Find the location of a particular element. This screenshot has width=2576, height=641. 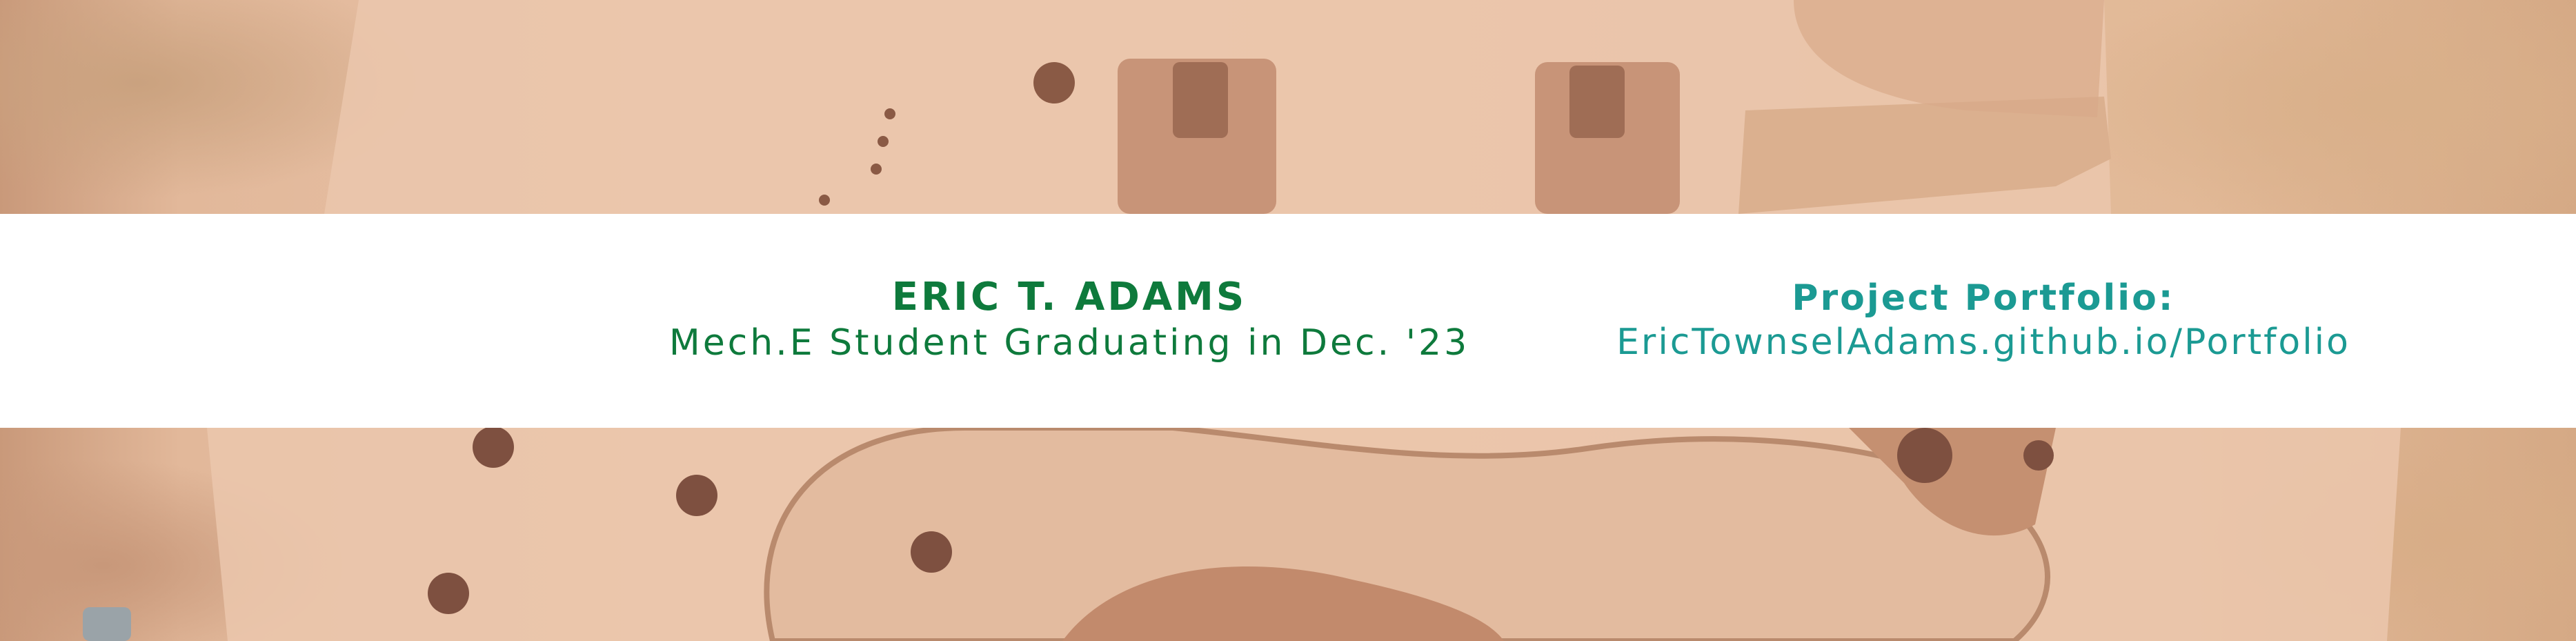

profile-subtitle: Mech.E Student Graduating in Dec. '23 is located at coordinates (1069, 343).